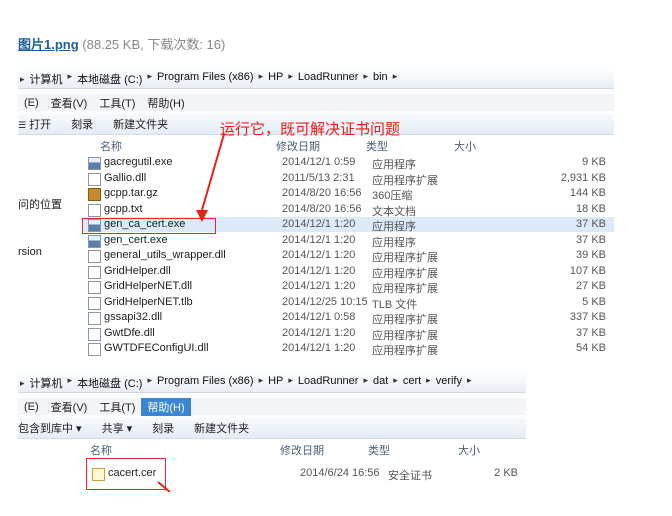  I want to click on image-filename-link: 图片1.png, so click(48, 44).